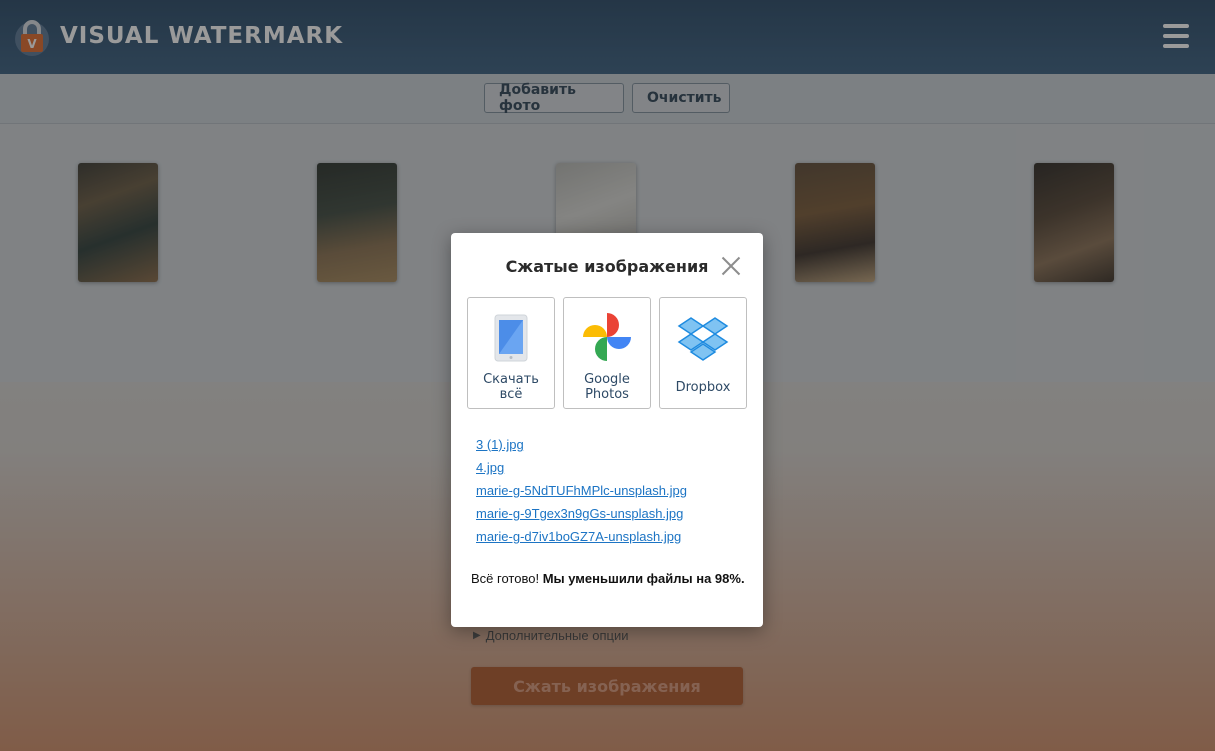  Describe the element at coordinates (581, 536) in the screenshot. I see `file-link: marie-g-d7iv1boGZ7A-unsplash.jpg` at that location.